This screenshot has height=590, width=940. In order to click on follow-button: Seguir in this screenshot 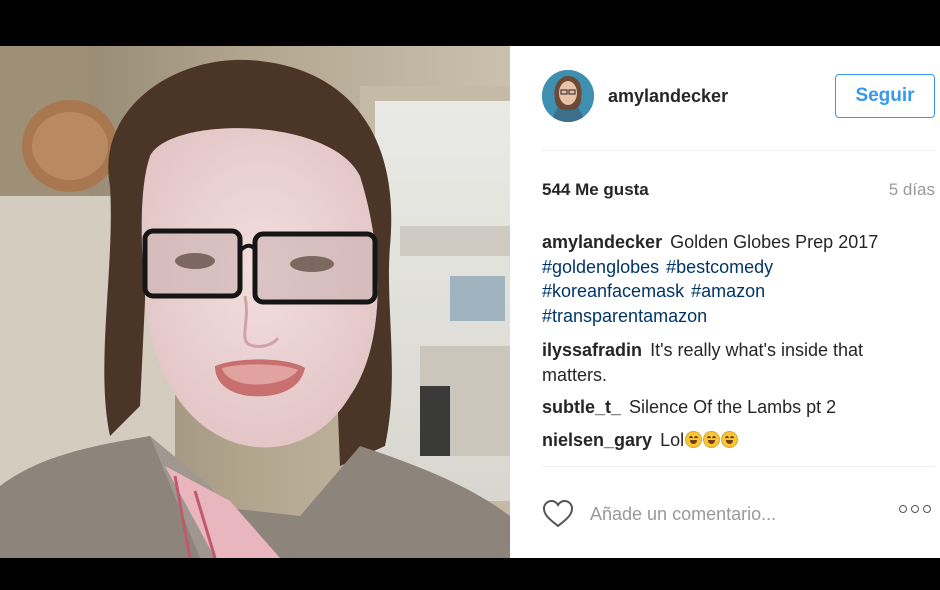, I will do `click(885, 96)`.